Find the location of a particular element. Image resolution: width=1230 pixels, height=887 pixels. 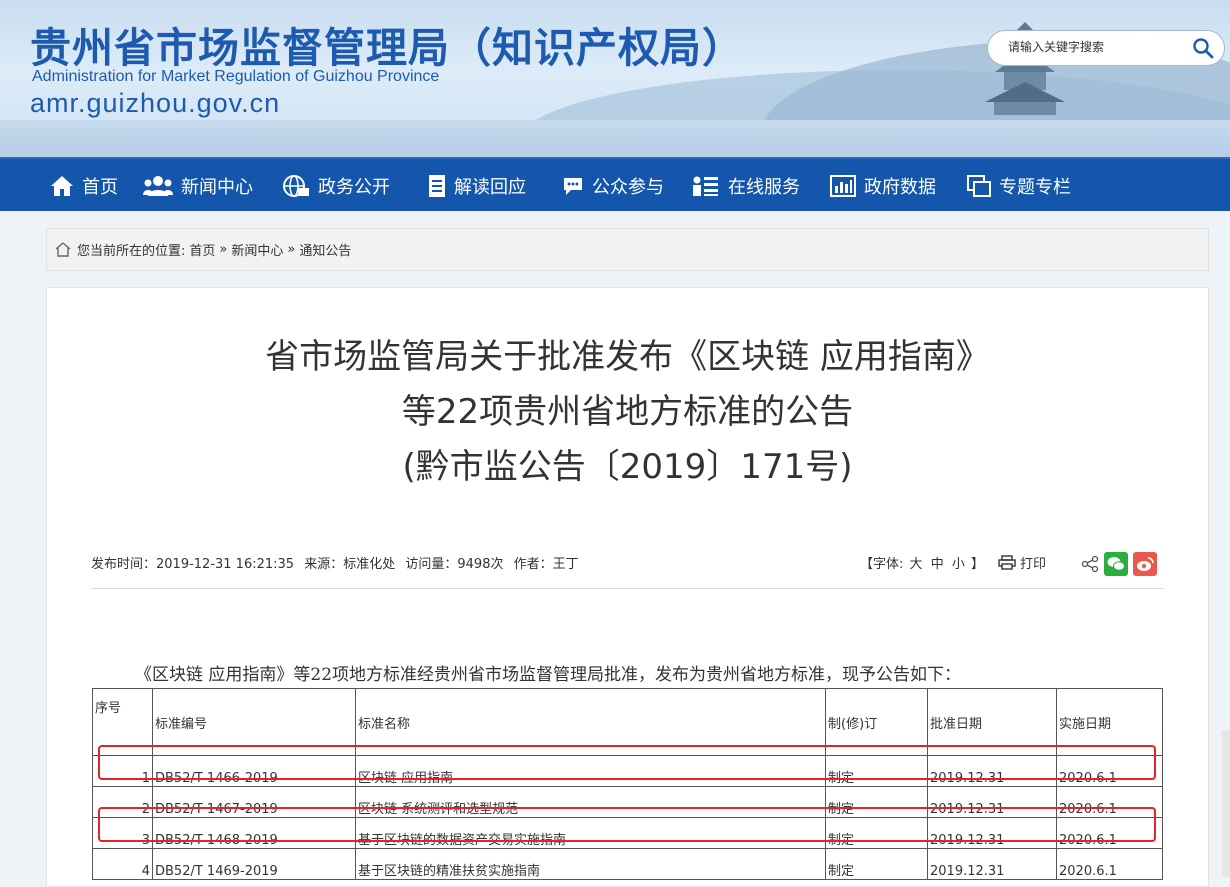

nav-label: 新闻中心 is located at coordinates (217, 187).